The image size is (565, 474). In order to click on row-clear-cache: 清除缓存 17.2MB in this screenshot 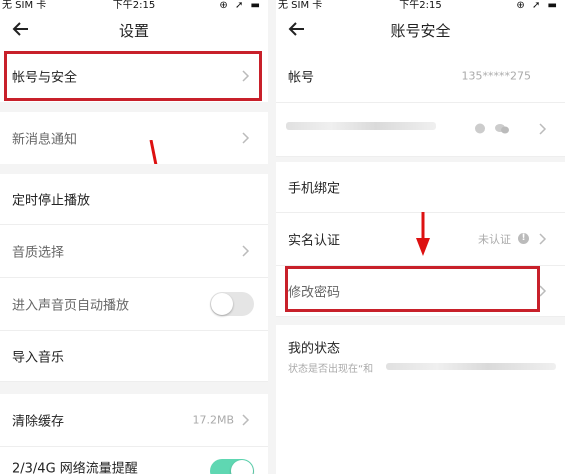, I will do `click(134, 420)`.